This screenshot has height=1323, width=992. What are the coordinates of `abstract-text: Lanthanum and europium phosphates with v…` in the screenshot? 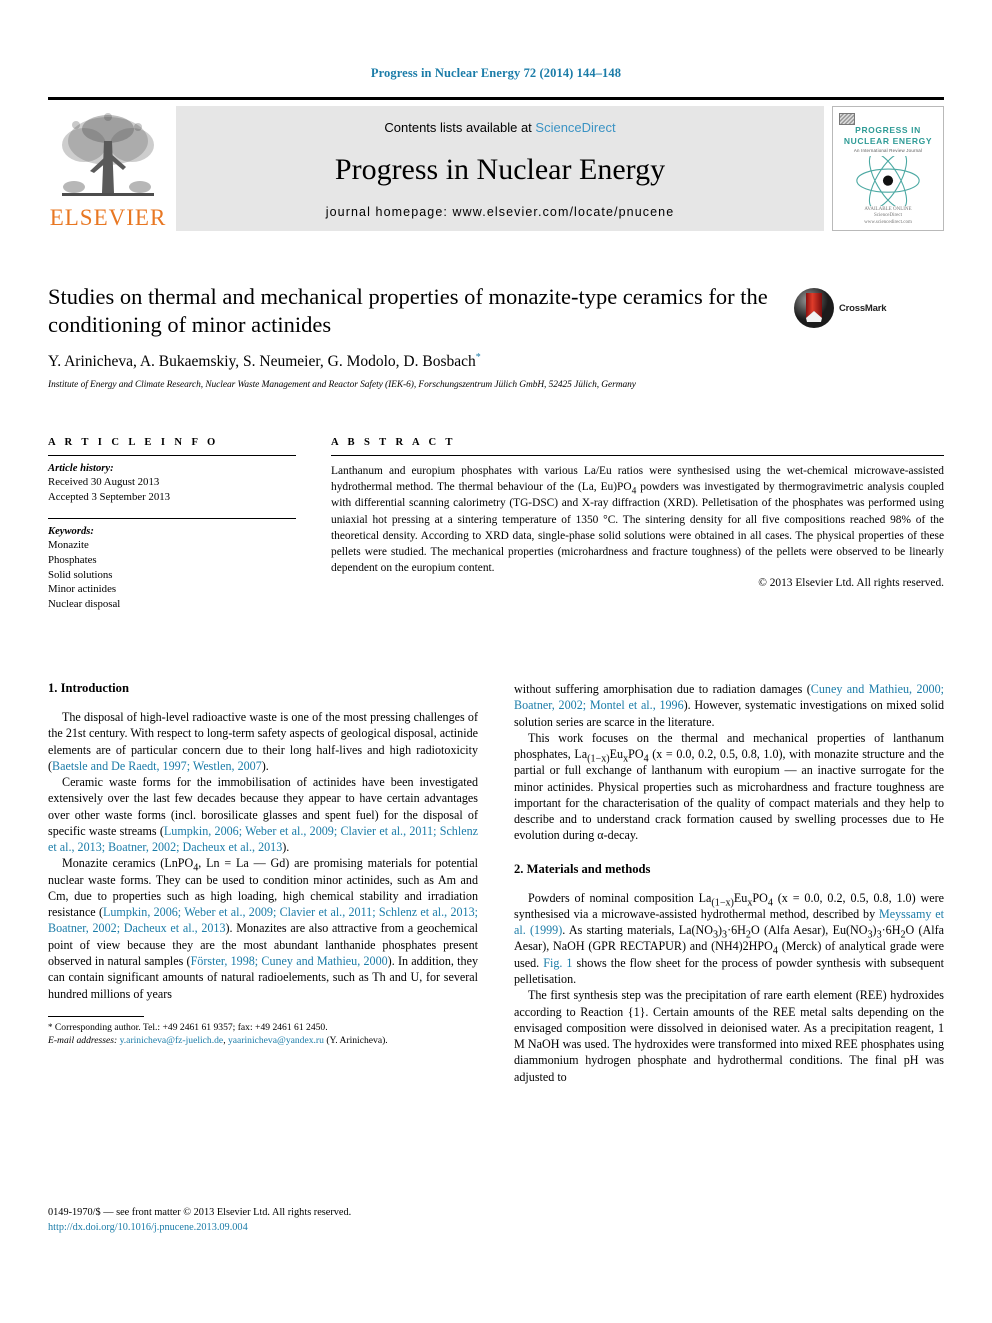 It's located at (637, 519).